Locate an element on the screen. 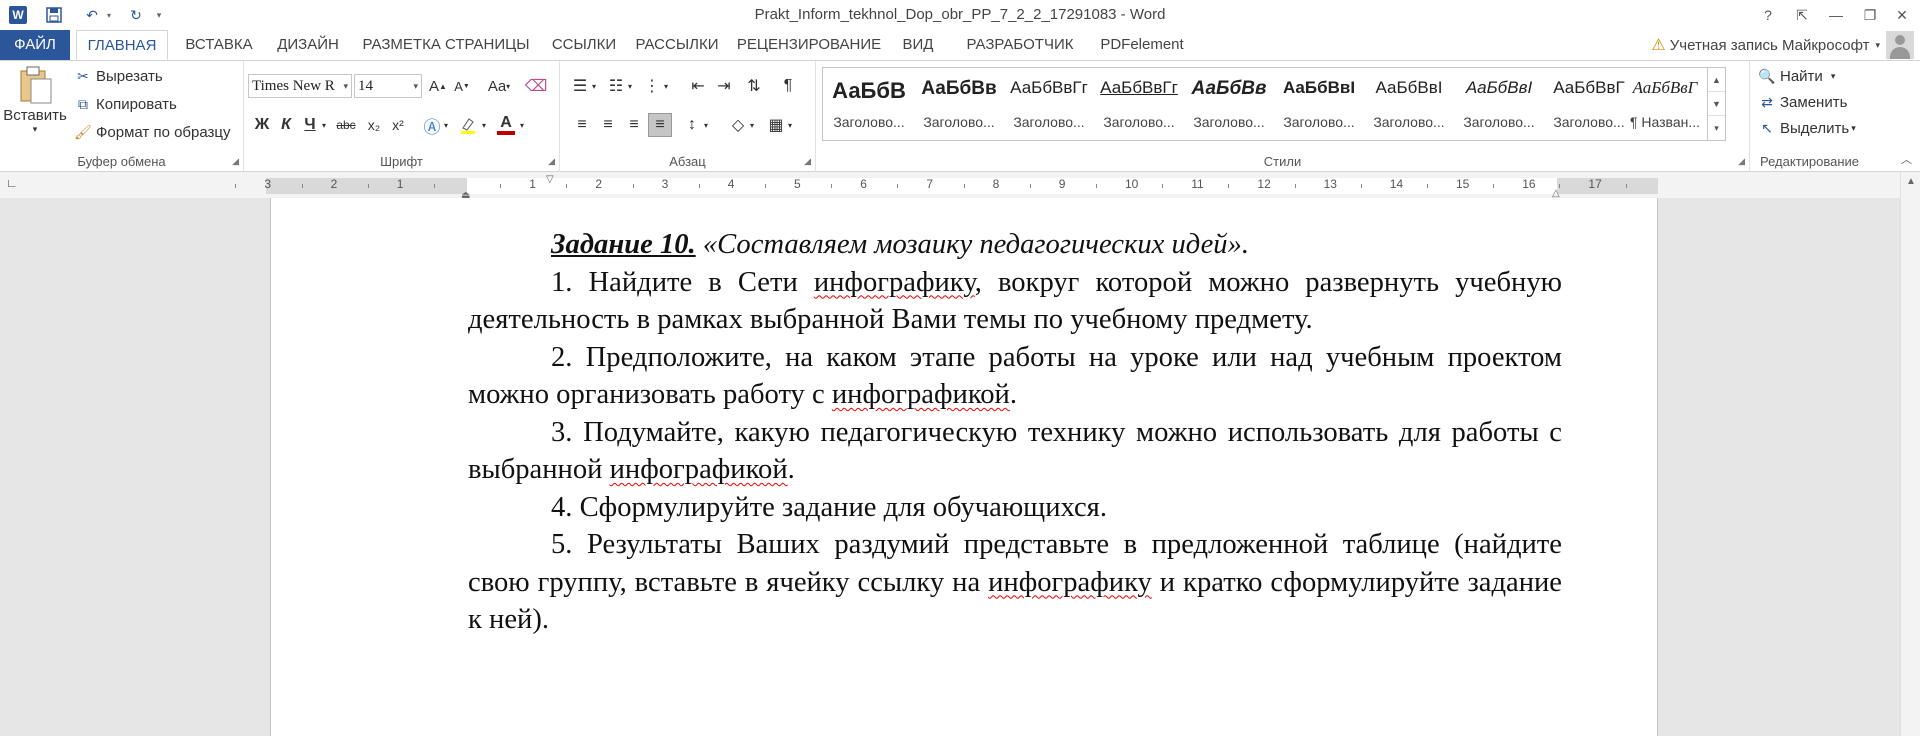 Image resolution: width=1920 pixels, height=736 pixels. tab-page-layout: РАЗМЕТКА СТРАНИЦЫ is located at coordinates (446, 45).